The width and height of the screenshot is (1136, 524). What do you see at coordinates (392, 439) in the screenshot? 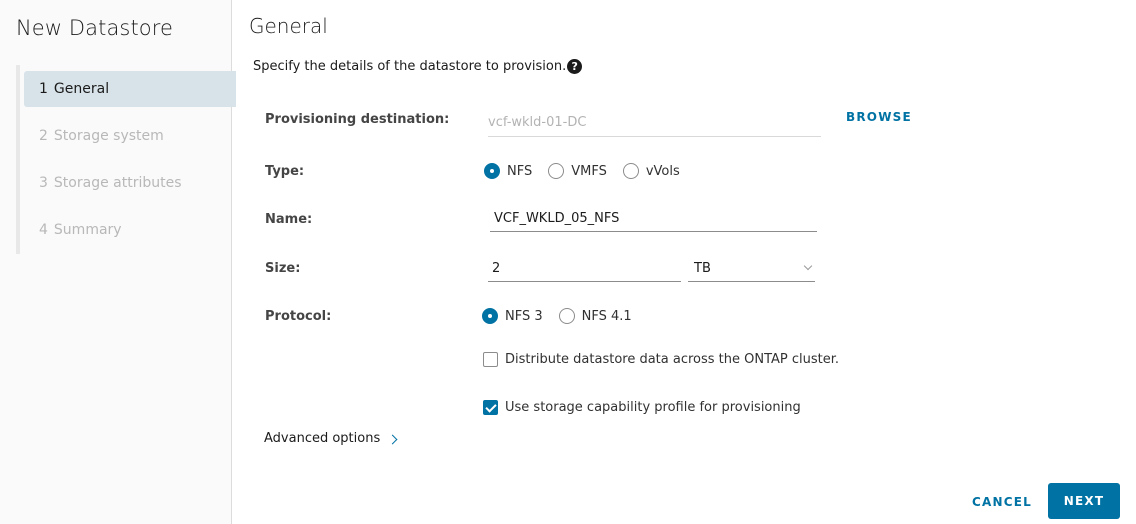
I see `chevron-right-icon` at bounding box center [392, 439].